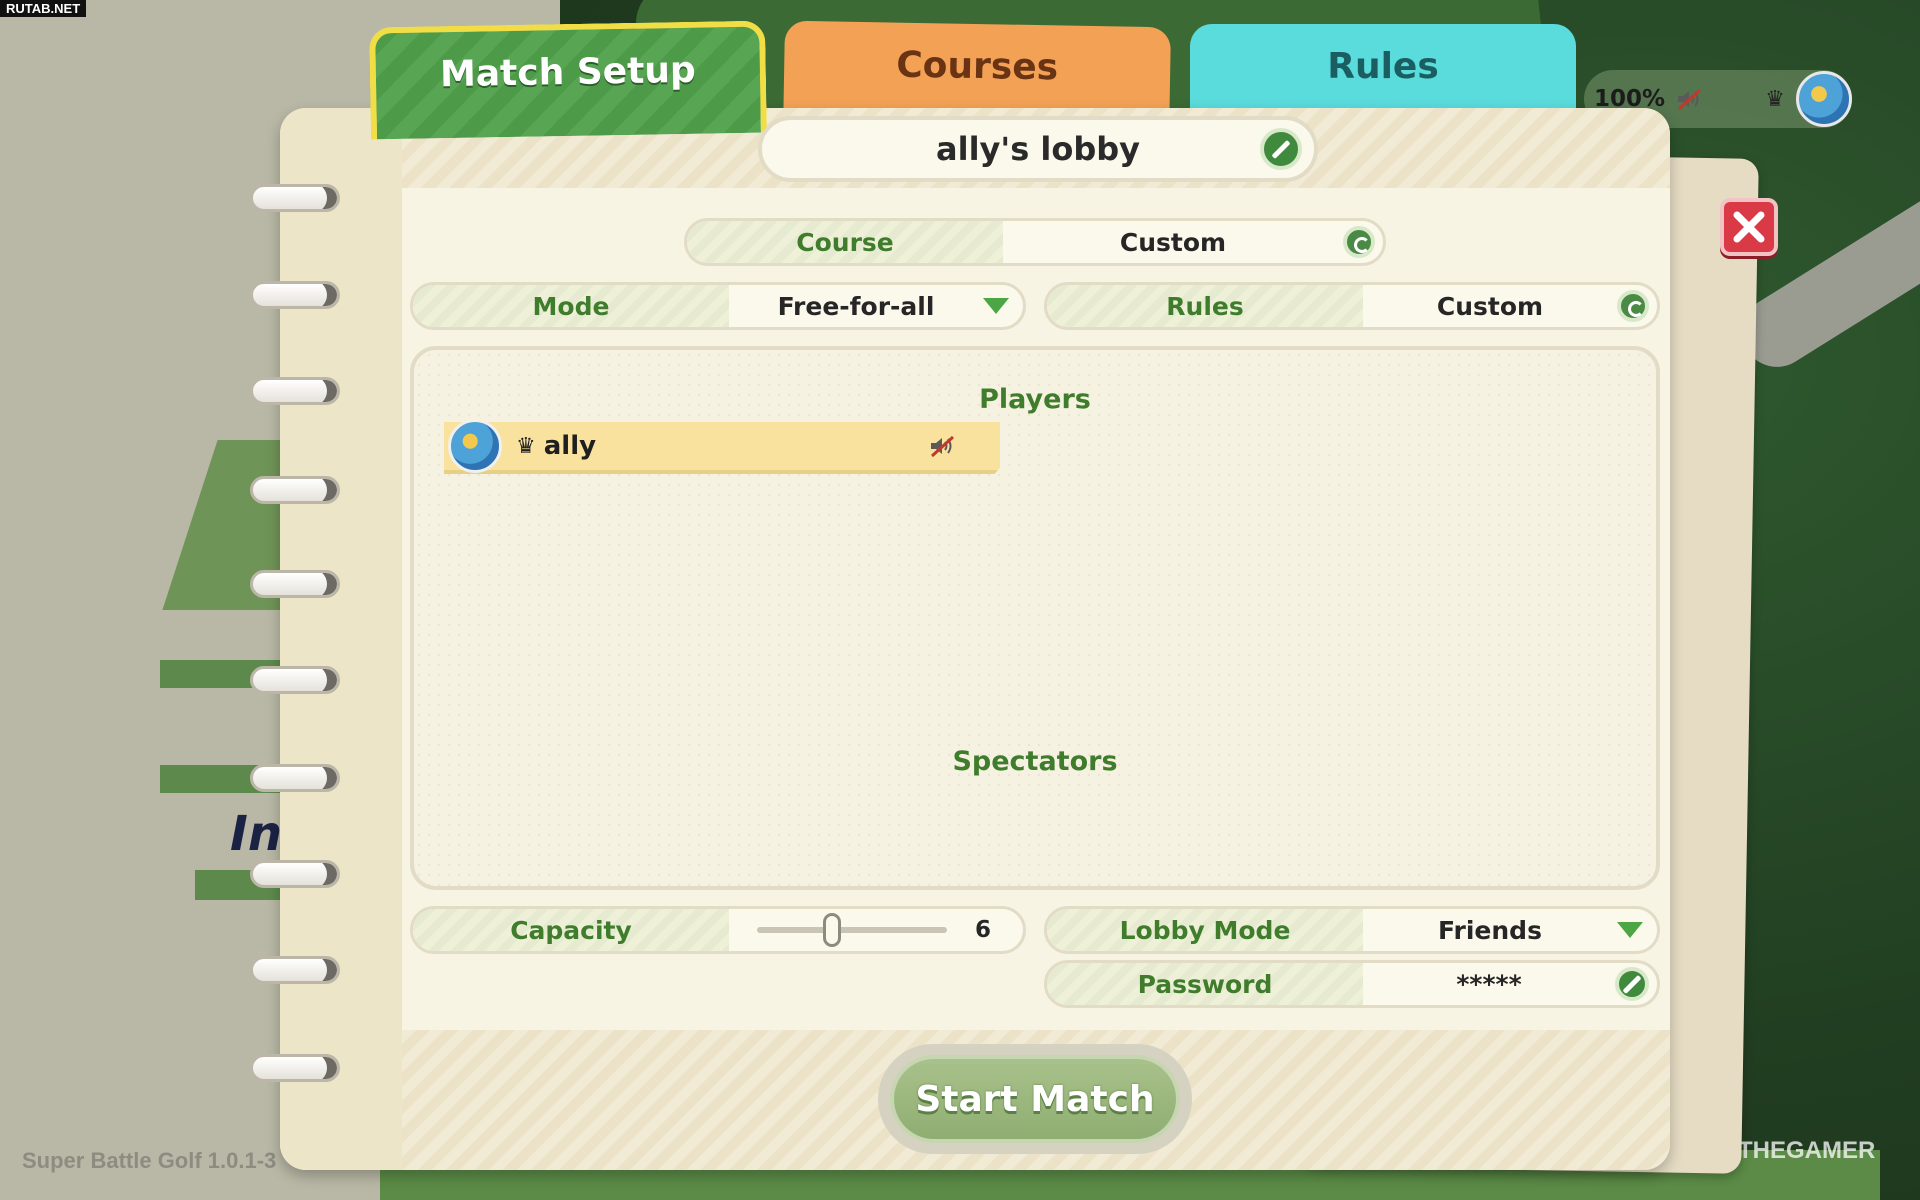  I want to click on capacity-slider, so click(852, 930).